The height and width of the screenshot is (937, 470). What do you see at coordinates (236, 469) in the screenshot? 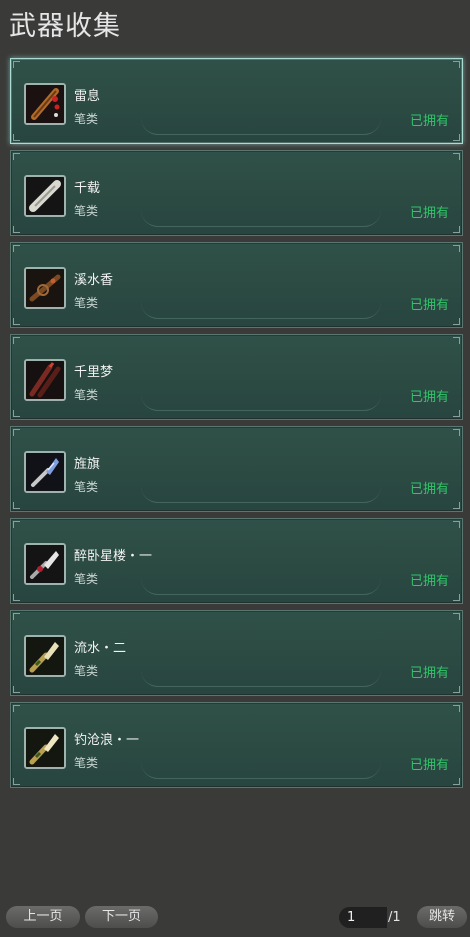
I see `weapon-card: 旌旗 笔类 已拥有` at bounding box center [236, 469].